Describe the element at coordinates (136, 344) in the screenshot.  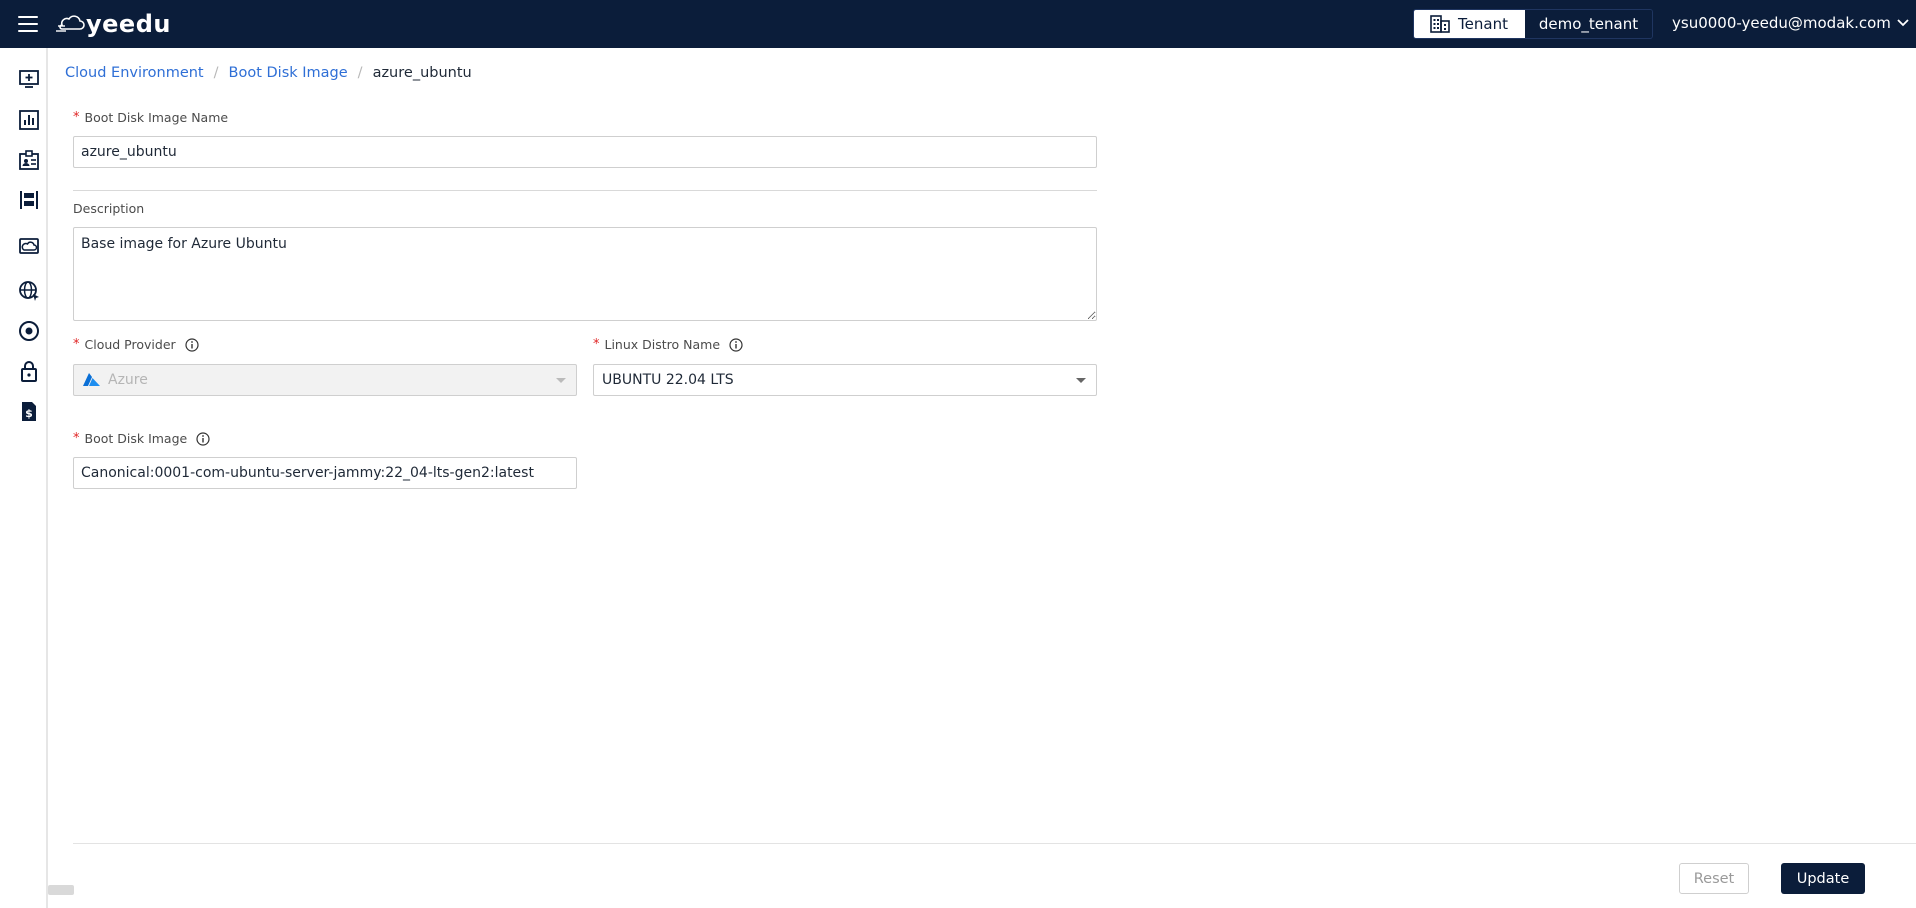
I see `cloud-provider-label: * Cloud Provider` at that location.